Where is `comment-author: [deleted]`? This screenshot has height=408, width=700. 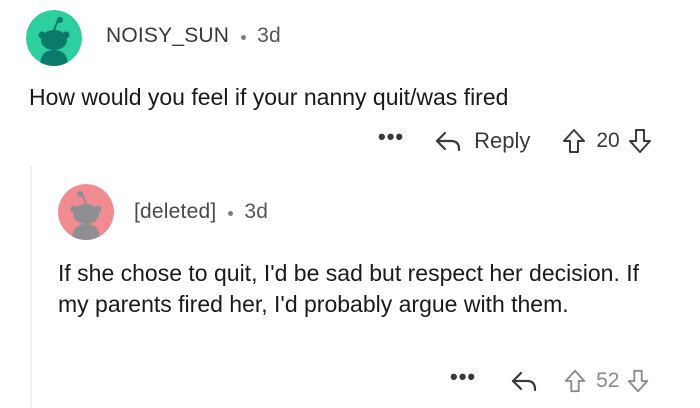 comment-author: [deleted] is located at coordinates (175, 211).